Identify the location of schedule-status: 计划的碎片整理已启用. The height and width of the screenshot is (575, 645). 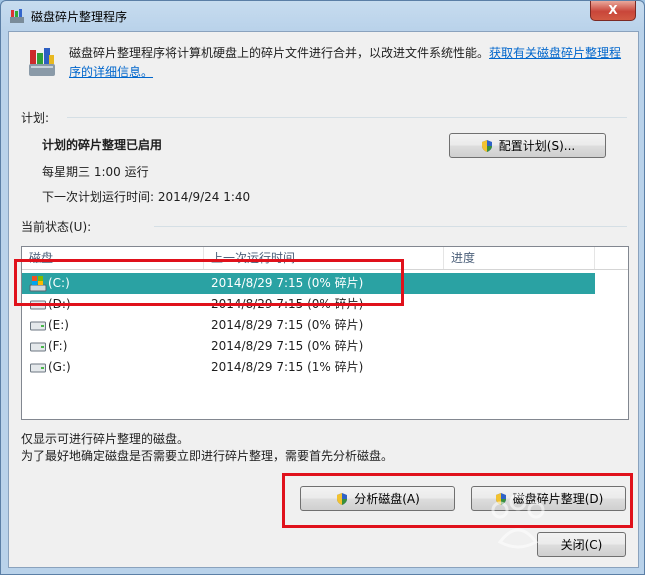
(102, 145).